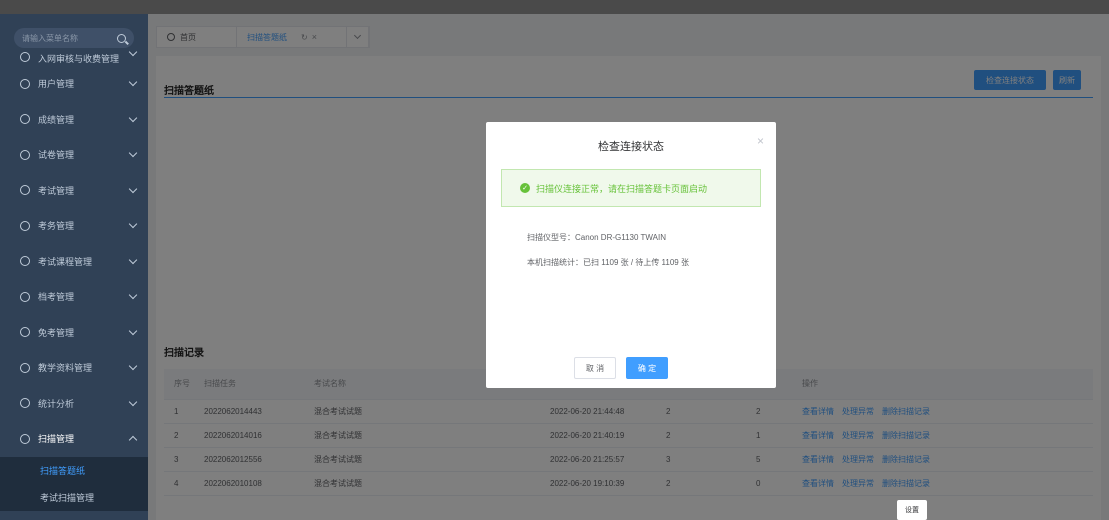  I want to click on sidebar-item: 试卷管理, so click(74, 155).